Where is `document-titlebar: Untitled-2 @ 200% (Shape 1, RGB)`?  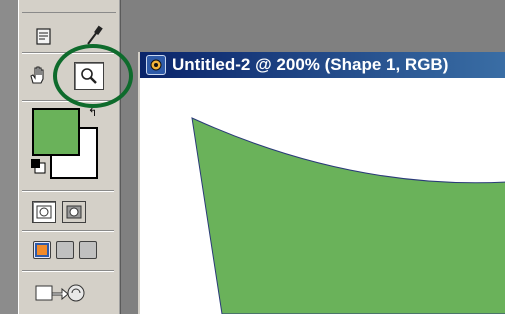 document-titlebar: Untitled-2 @ 200% (Shape 1, RGB) is located at coordinates (322, 65).